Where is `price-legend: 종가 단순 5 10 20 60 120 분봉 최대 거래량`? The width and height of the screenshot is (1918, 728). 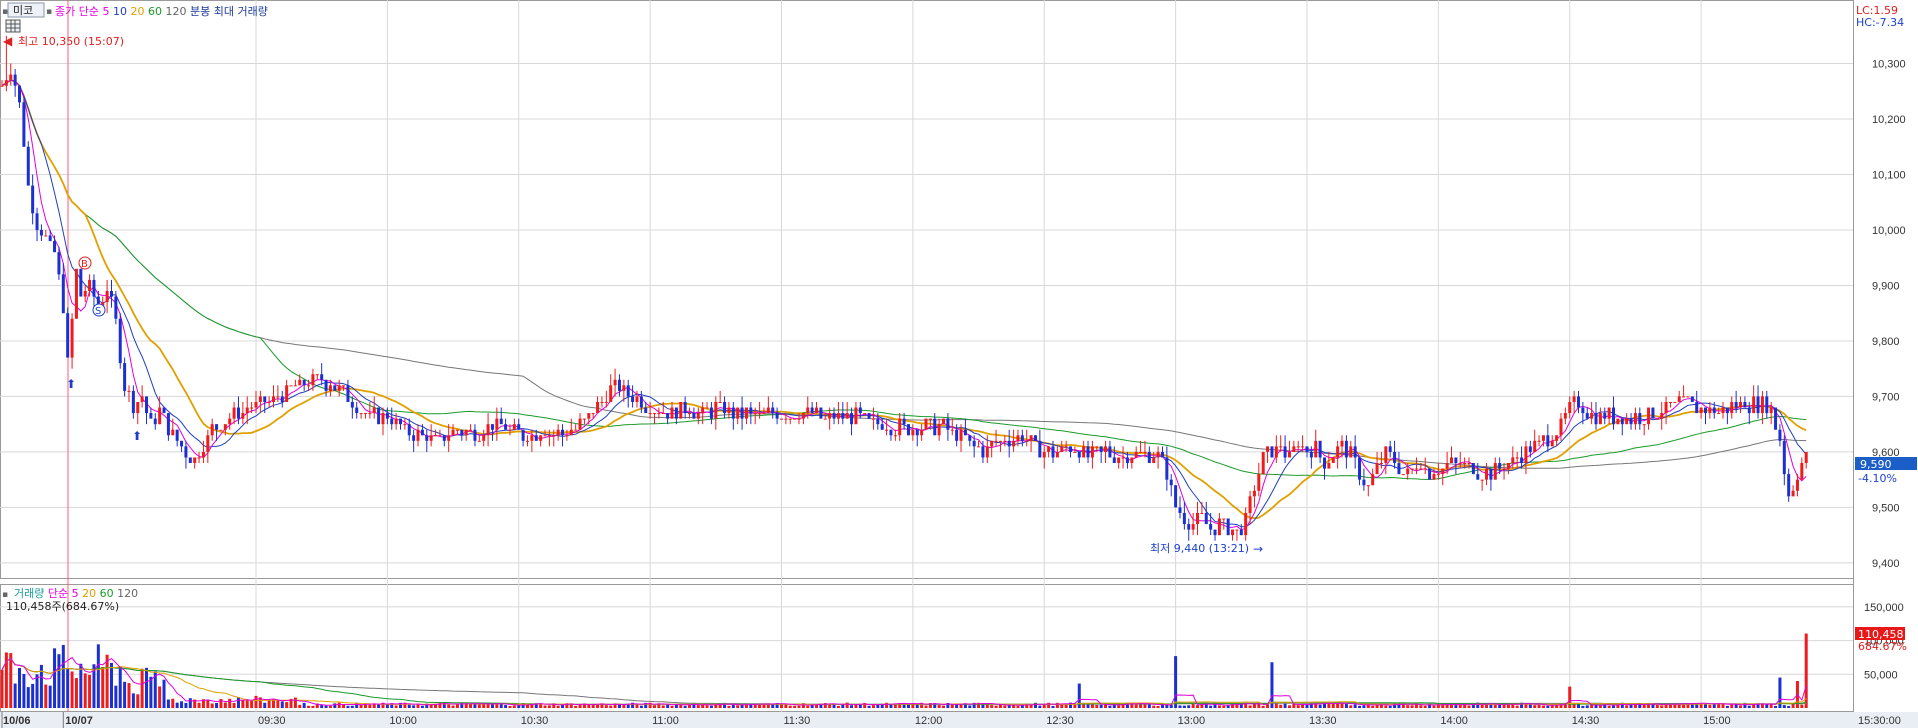 price-legend: 종가 단순 5 10 20 60 120 분봉 최대 거래량 is located at coordinates (161, 11).